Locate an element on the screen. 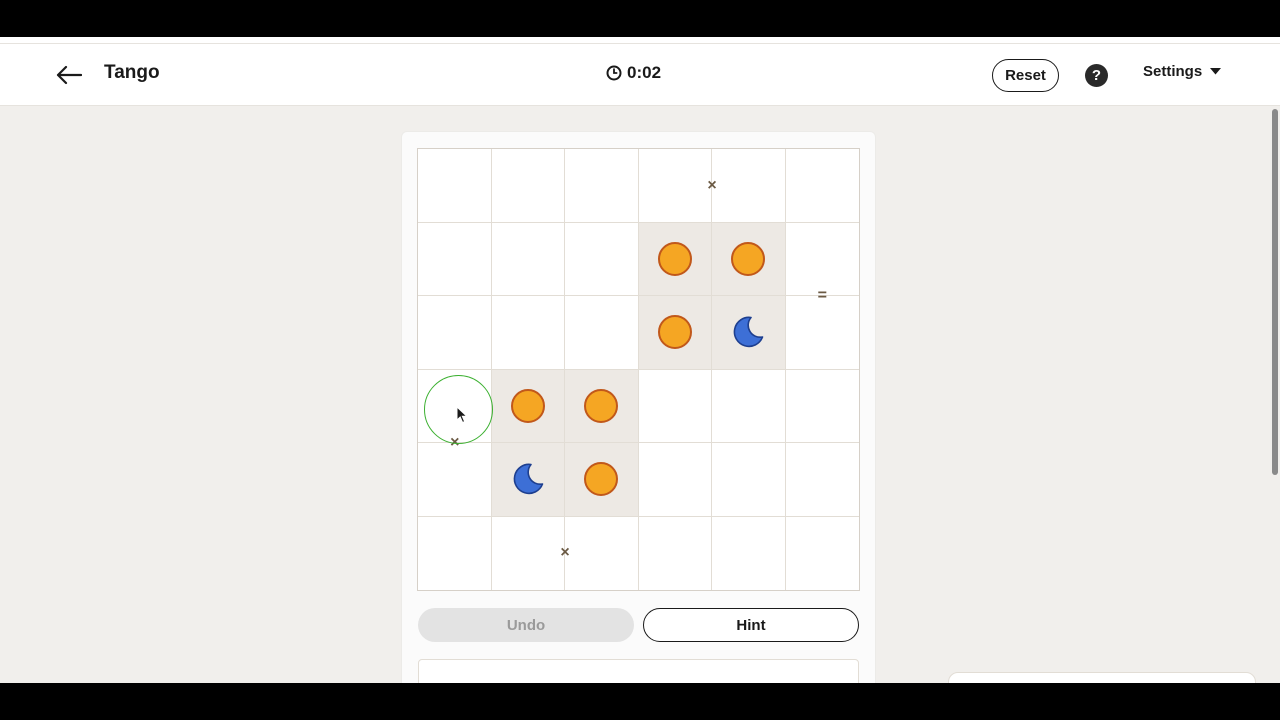 Image resolution: width=1280 pixels, height=720 pixels. clock-icon is located at coordinates (614, 73).